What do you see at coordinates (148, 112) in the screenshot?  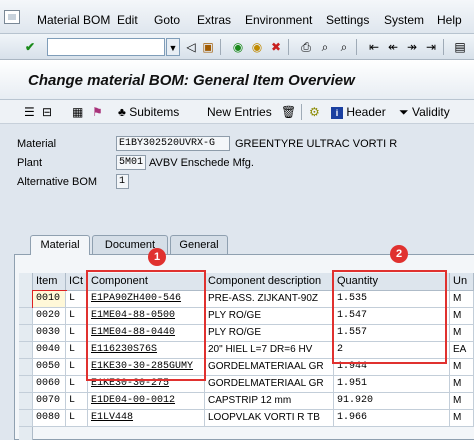 I see `subitems-button: ♣ Subitems` at bounding box center [148, 112].